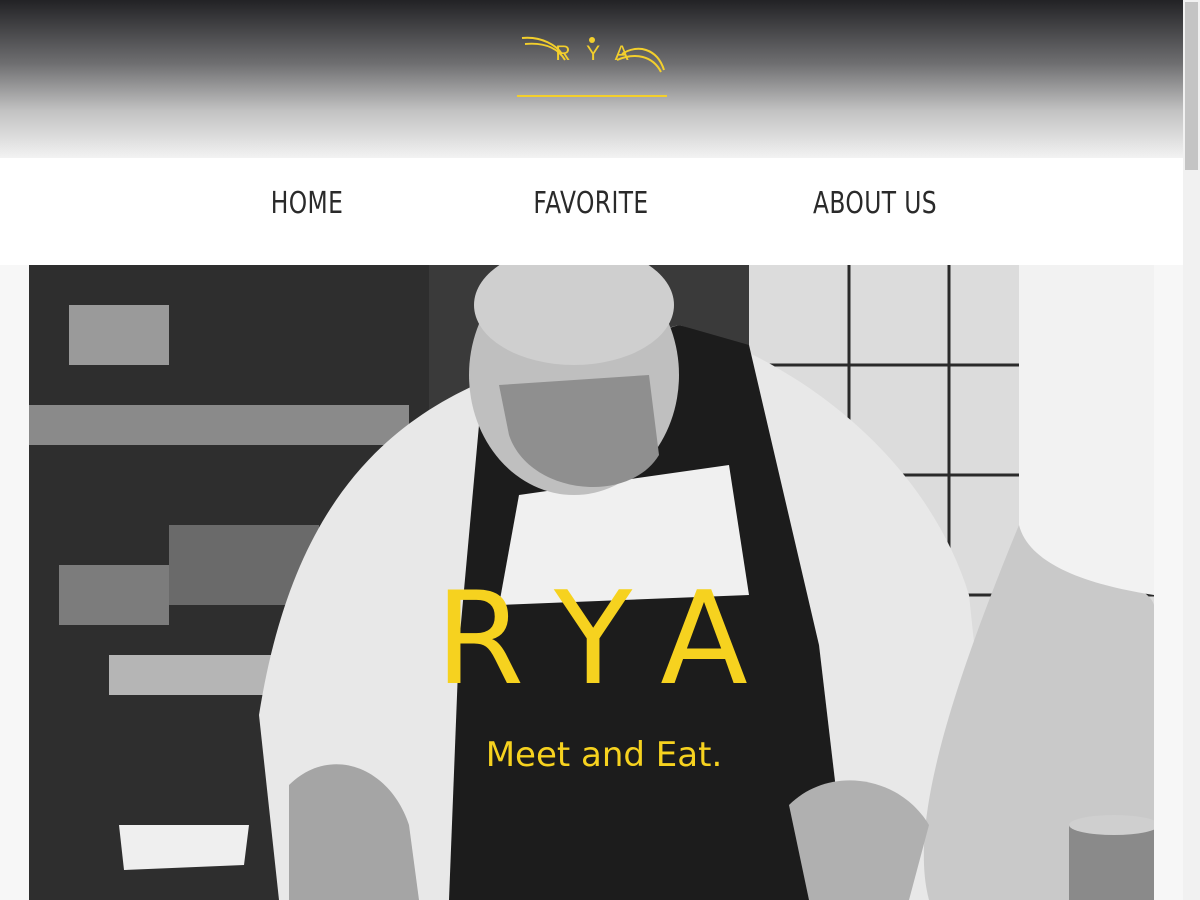 The image size is (1200, 900). Describe the element at coordinates (600, 53) in the screenshot. I see `logo-text: RYA` at that location.